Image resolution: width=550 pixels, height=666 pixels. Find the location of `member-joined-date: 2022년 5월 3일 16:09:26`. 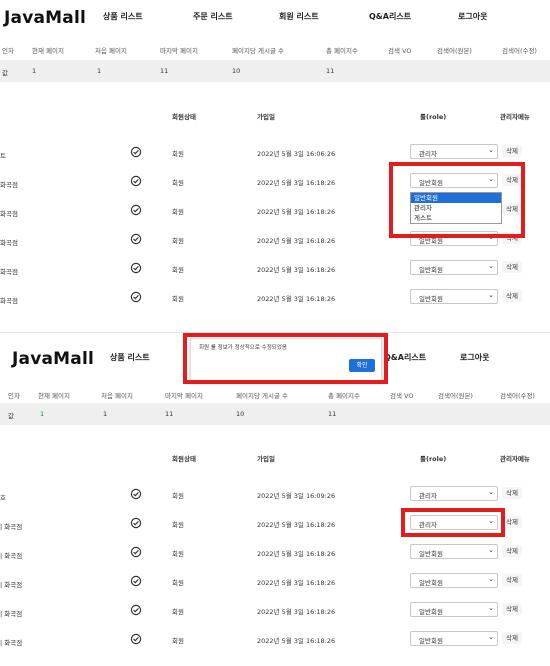

member-joined-date: 2022년 5월 3일 16:09:26 is located at coordinates (296, 496).